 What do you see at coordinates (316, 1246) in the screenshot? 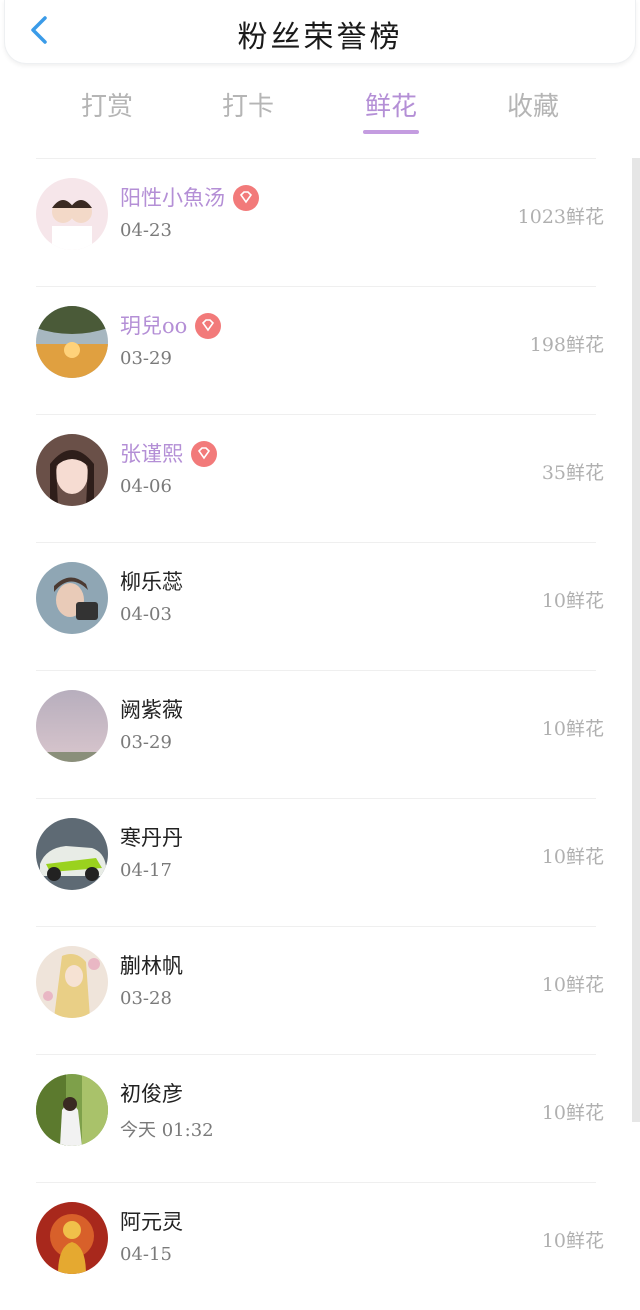
I see `list-item: 阿元灵 04-15 10鲜花` at bounding box center [316, 1246].